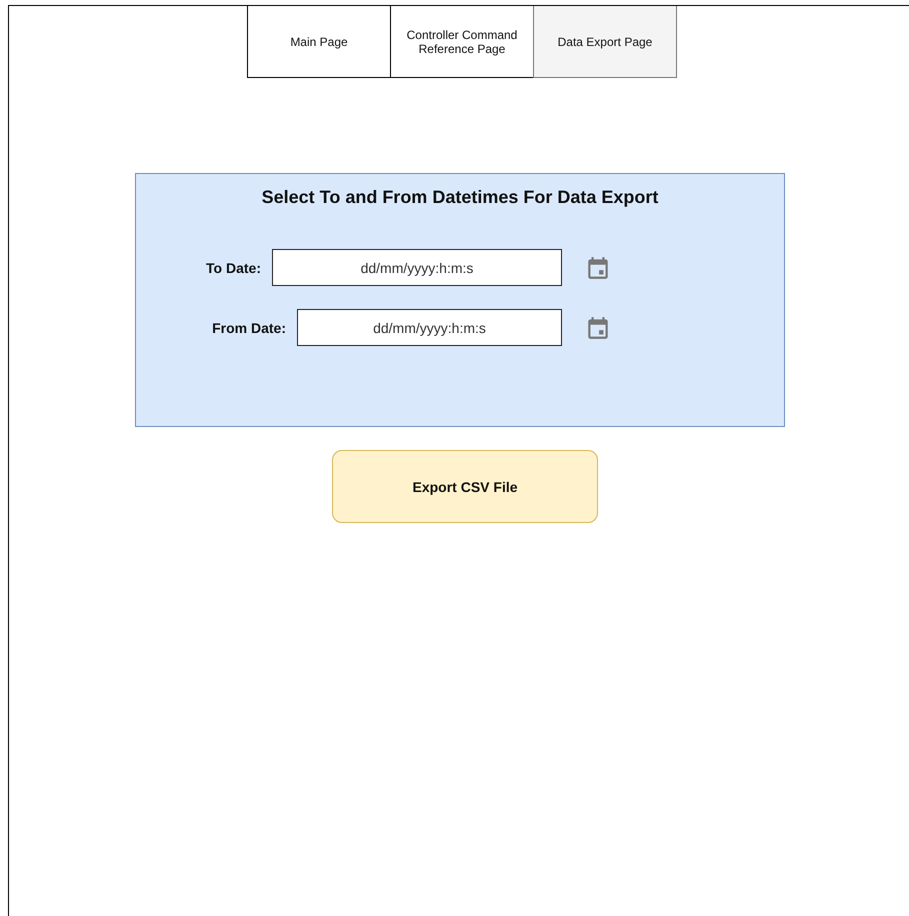 This screenshot has width=909, height=916. What do you see at coordinates (319, 42) in the screenshot?
I see `nav-tab: Main Page` at bounding box center [319, 42].